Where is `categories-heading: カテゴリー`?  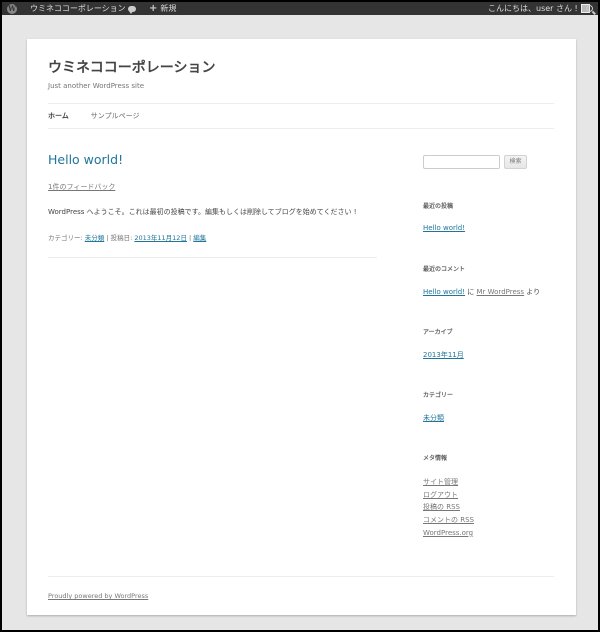 categories-heading: カテゴリー is located at coordinates (438, 395).